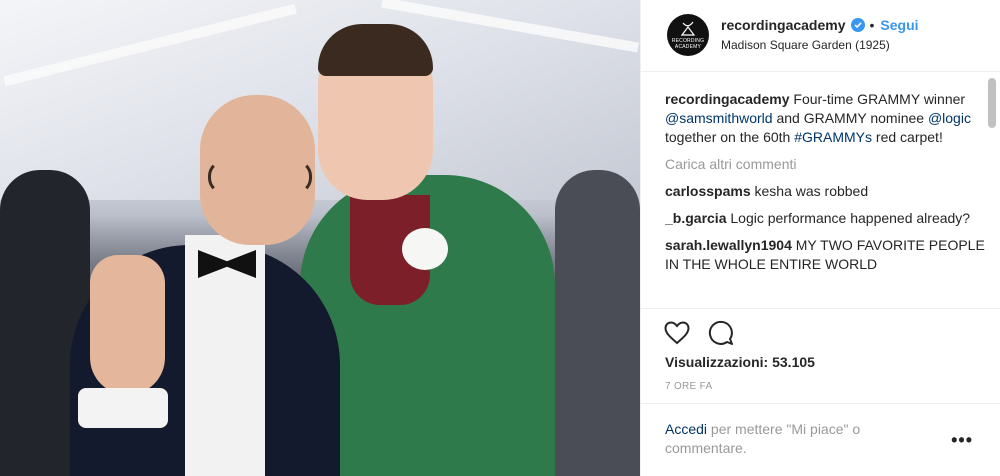 Image resolution: width=1000 pixels, height=476 pixels. What do you see at coordinates (811, 191) in the screenshot?
I see `comment-text: kesha was robbed` at bounding box center [811, 191].